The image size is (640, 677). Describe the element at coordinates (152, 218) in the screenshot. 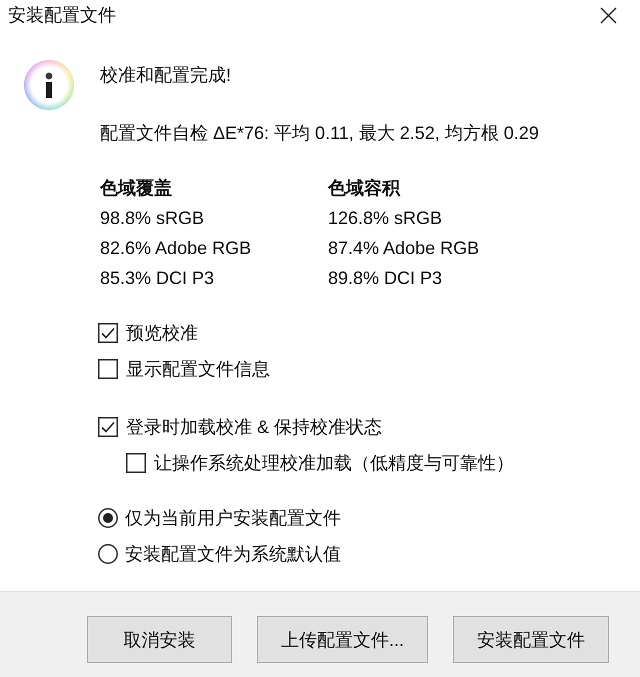

I see `gamut-value: 98.8% sRGB` at that location.